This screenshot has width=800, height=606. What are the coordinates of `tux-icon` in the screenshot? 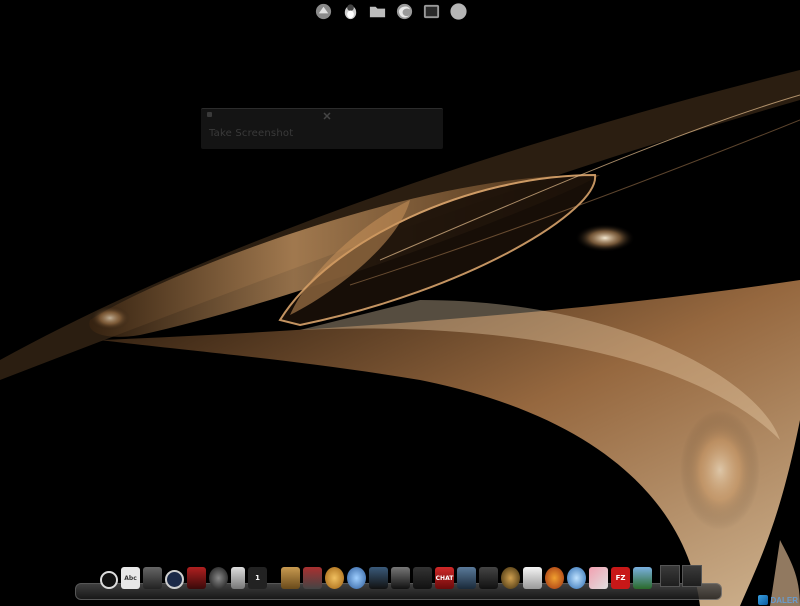 It's located at (350, 11).